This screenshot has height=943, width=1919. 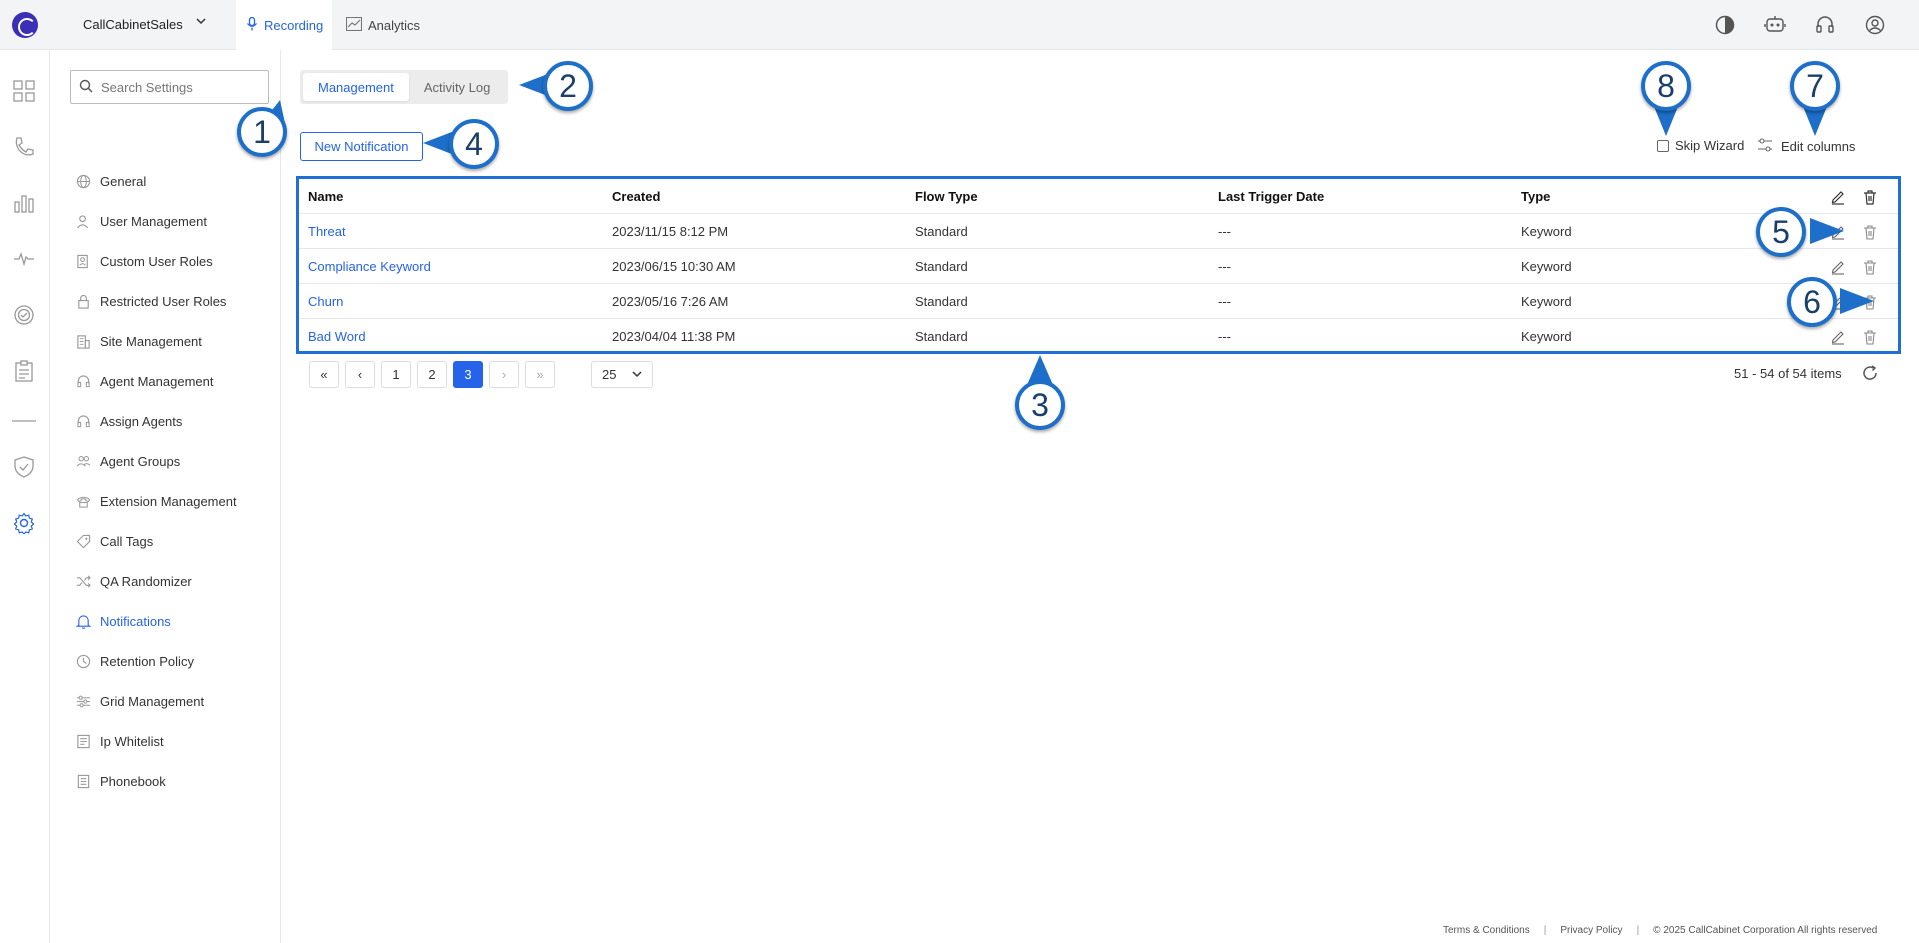 I want to click on tab-activity-log: Activity Log, so click(x=457, y=87).